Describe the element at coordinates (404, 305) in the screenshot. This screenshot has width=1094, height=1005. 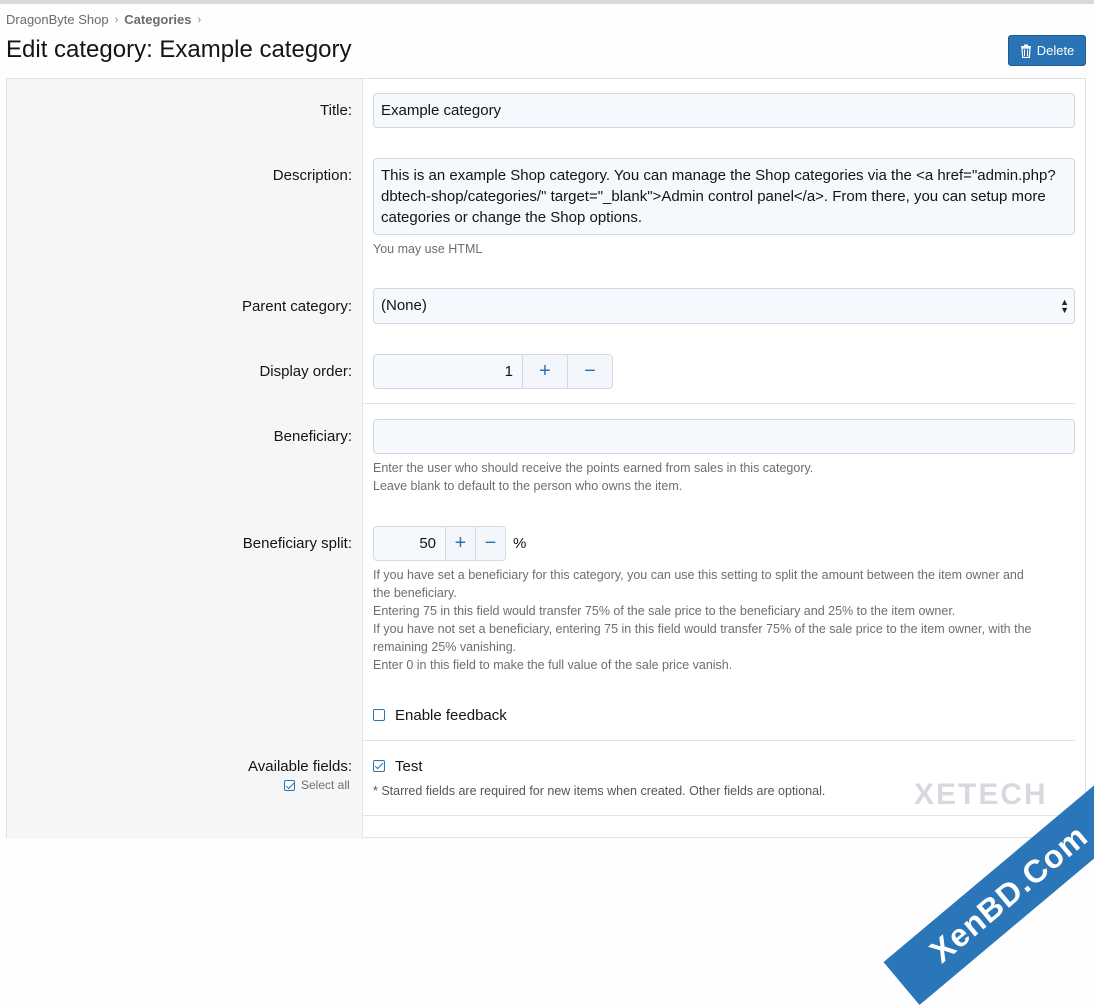
I see `parent-category-value: (None)` at that location.